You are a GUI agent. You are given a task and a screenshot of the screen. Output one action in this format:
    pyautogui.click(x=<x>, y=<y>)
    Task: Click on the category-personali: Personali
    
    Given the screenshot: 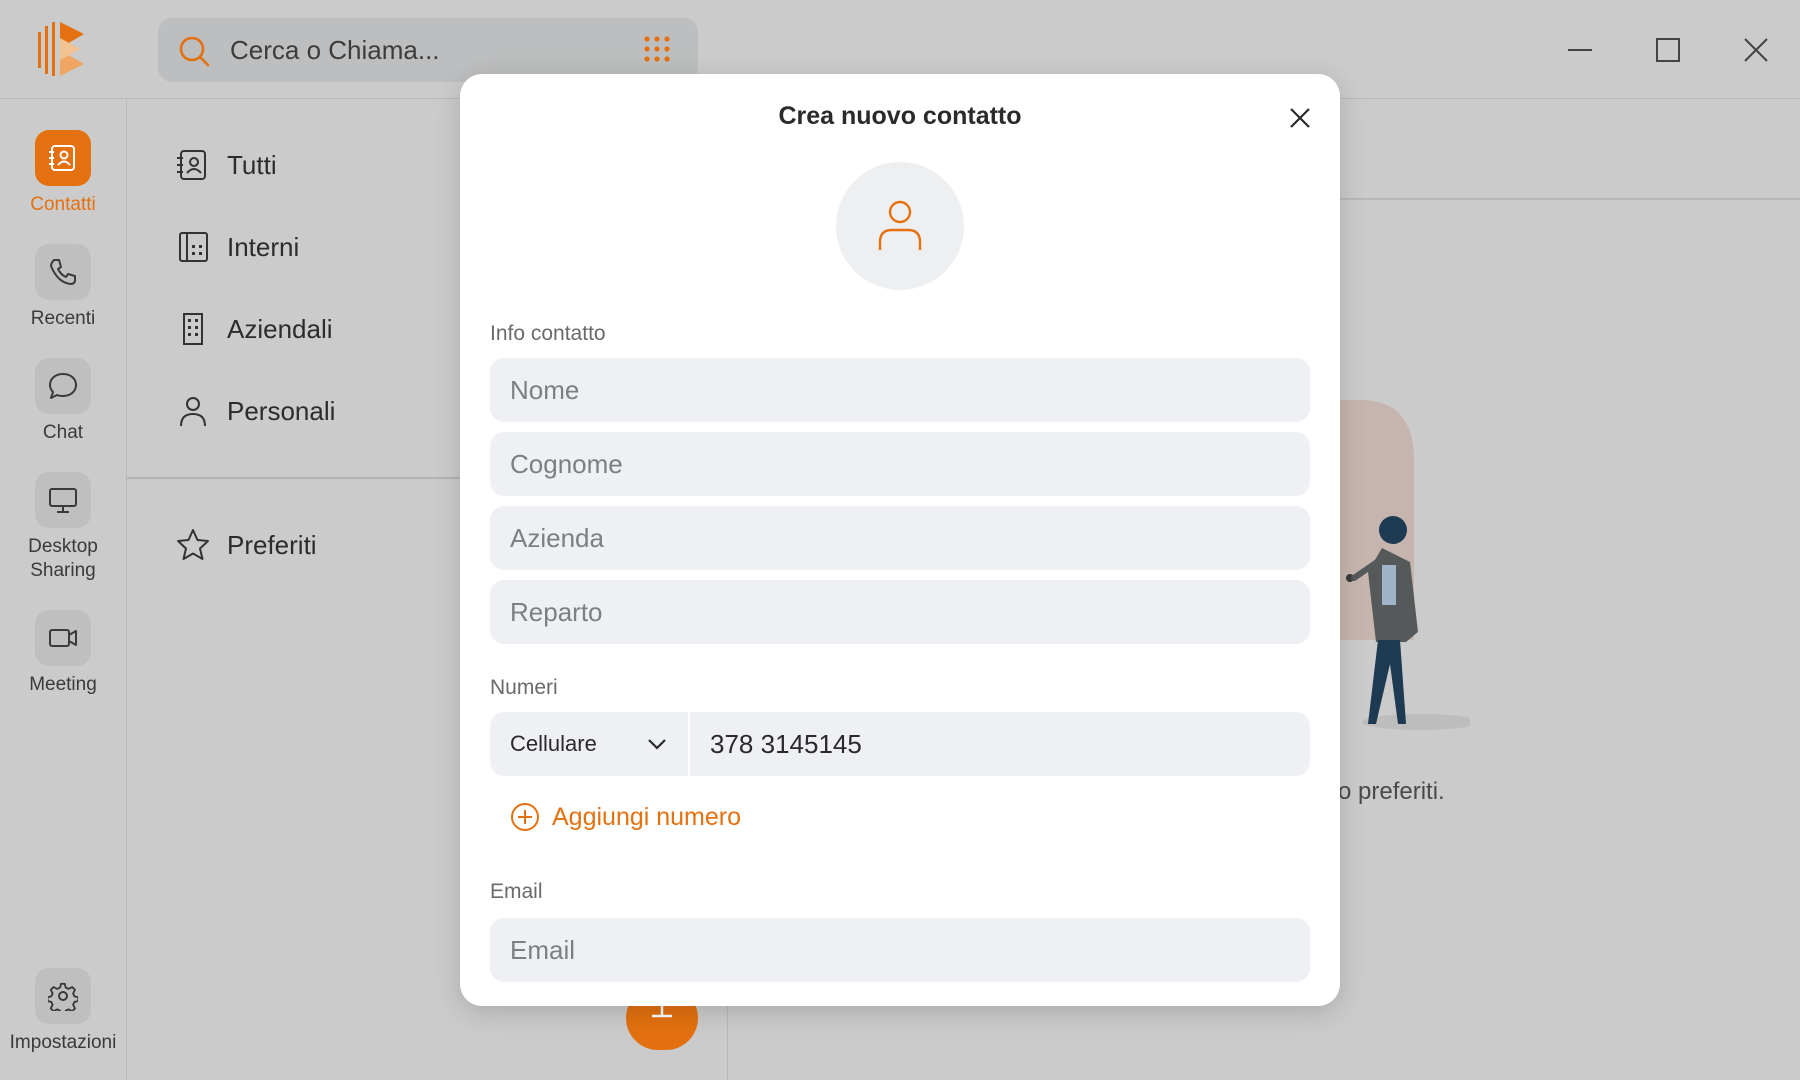 What is the action you would take?
    pyautogui.click(x=255, y=411)
    